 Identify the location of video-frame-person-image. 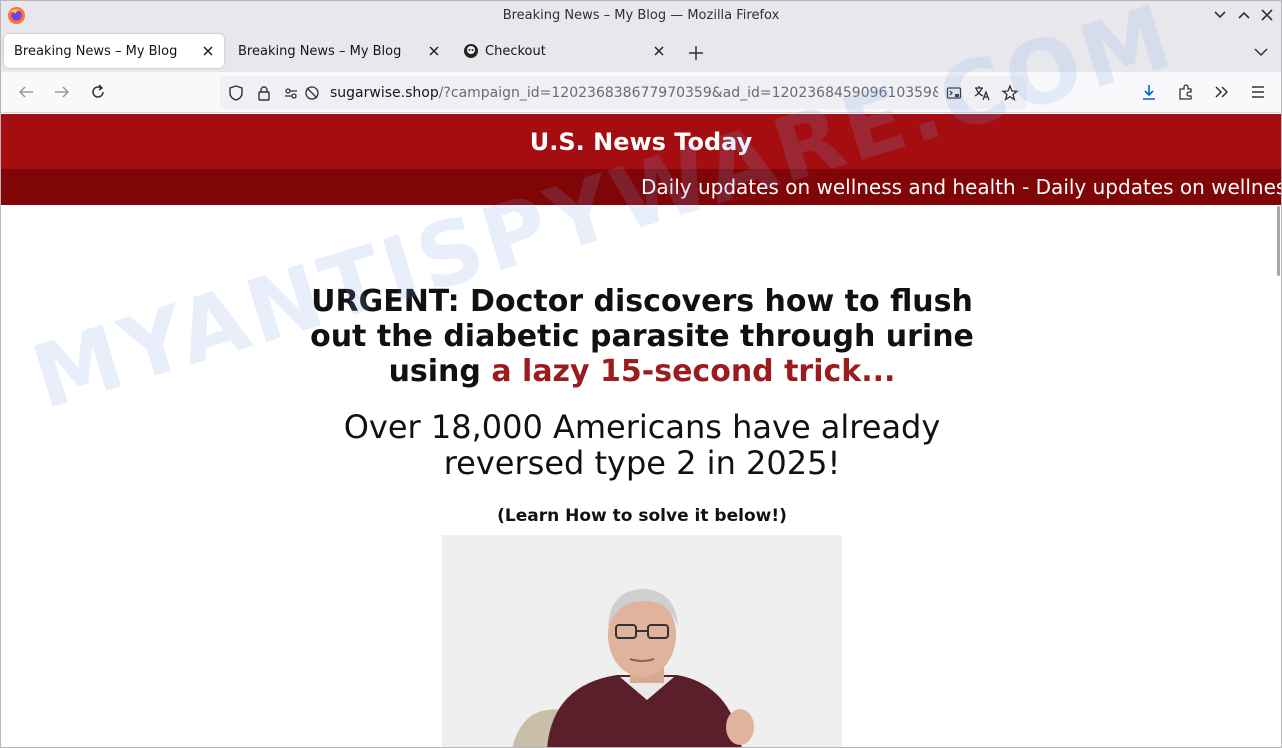
(642, 641).